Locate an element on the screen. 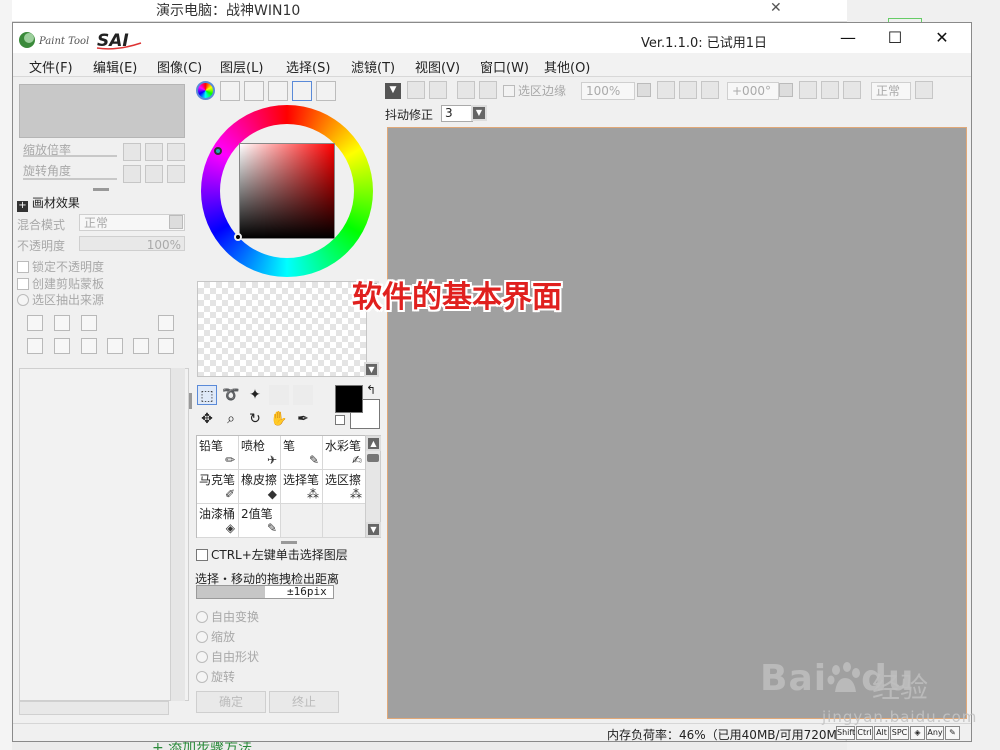 This screenshot has height=750, width=1000. rotate-reset-button is located at coordinates (176, 174).